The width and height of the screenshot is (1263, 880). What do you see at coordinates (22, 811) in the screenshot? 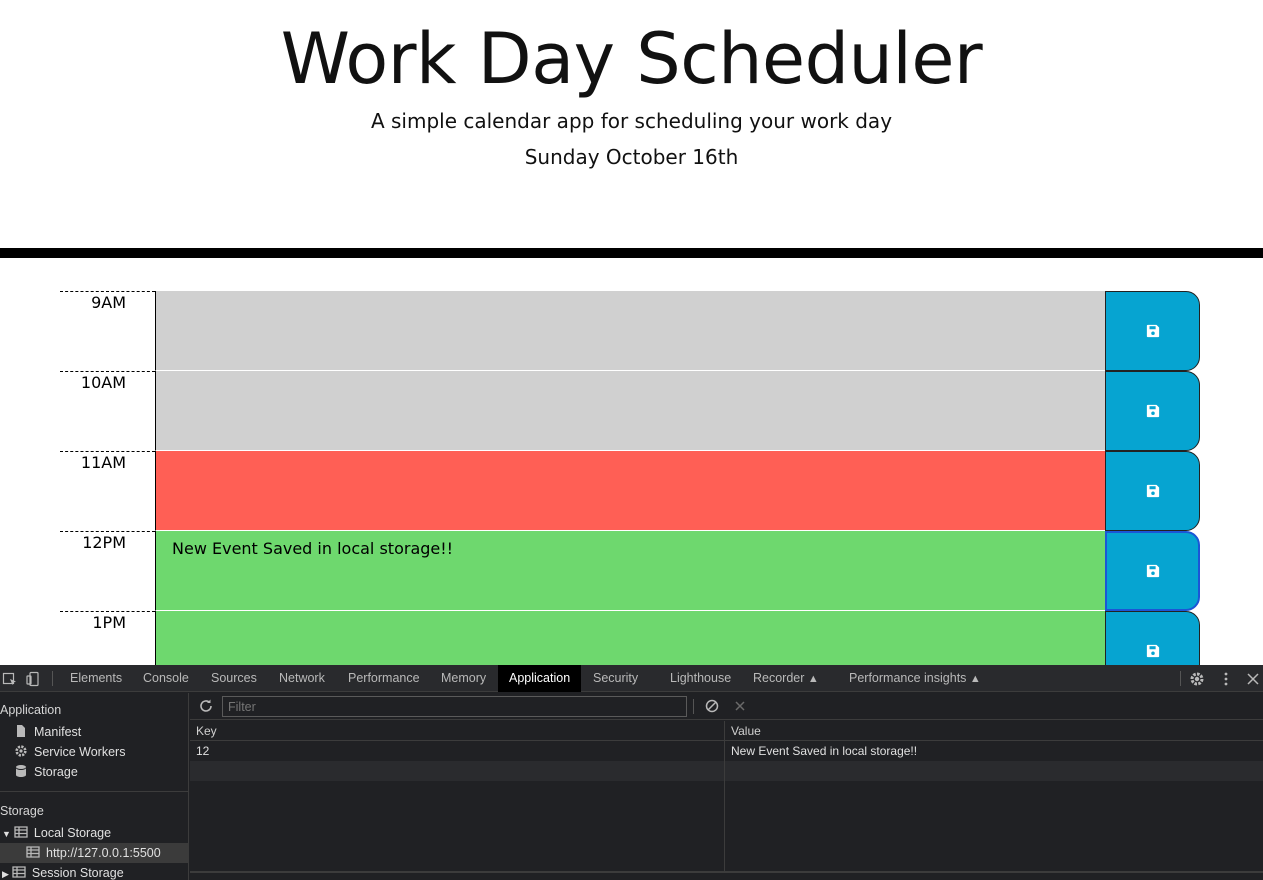
I see `sidebar-heading-storage: Storage` at bounding box center [22, 811].